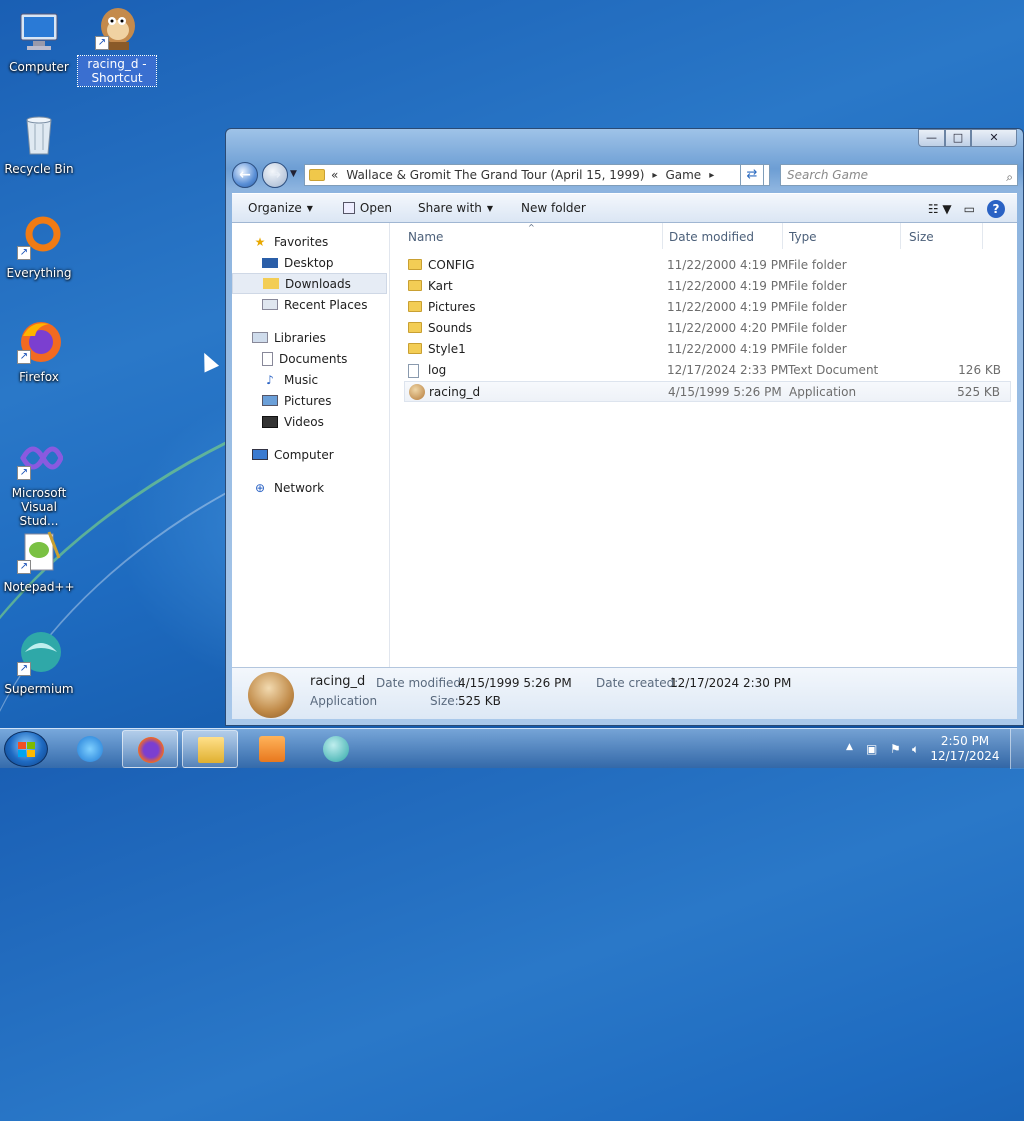 Image resolution: width=1024 pixels, height=1121 pixels. What do you see at coordinates (451, 265) in the screenshot?
I see `file-name: CONFIG` at bounding box center [451, 265].